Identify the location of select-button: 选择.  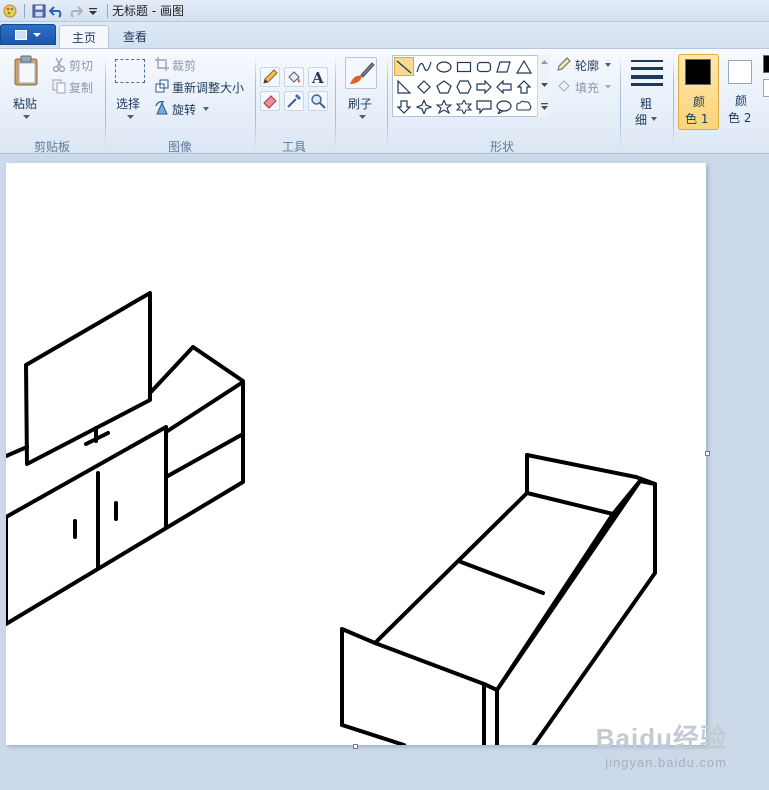
(130, 91).